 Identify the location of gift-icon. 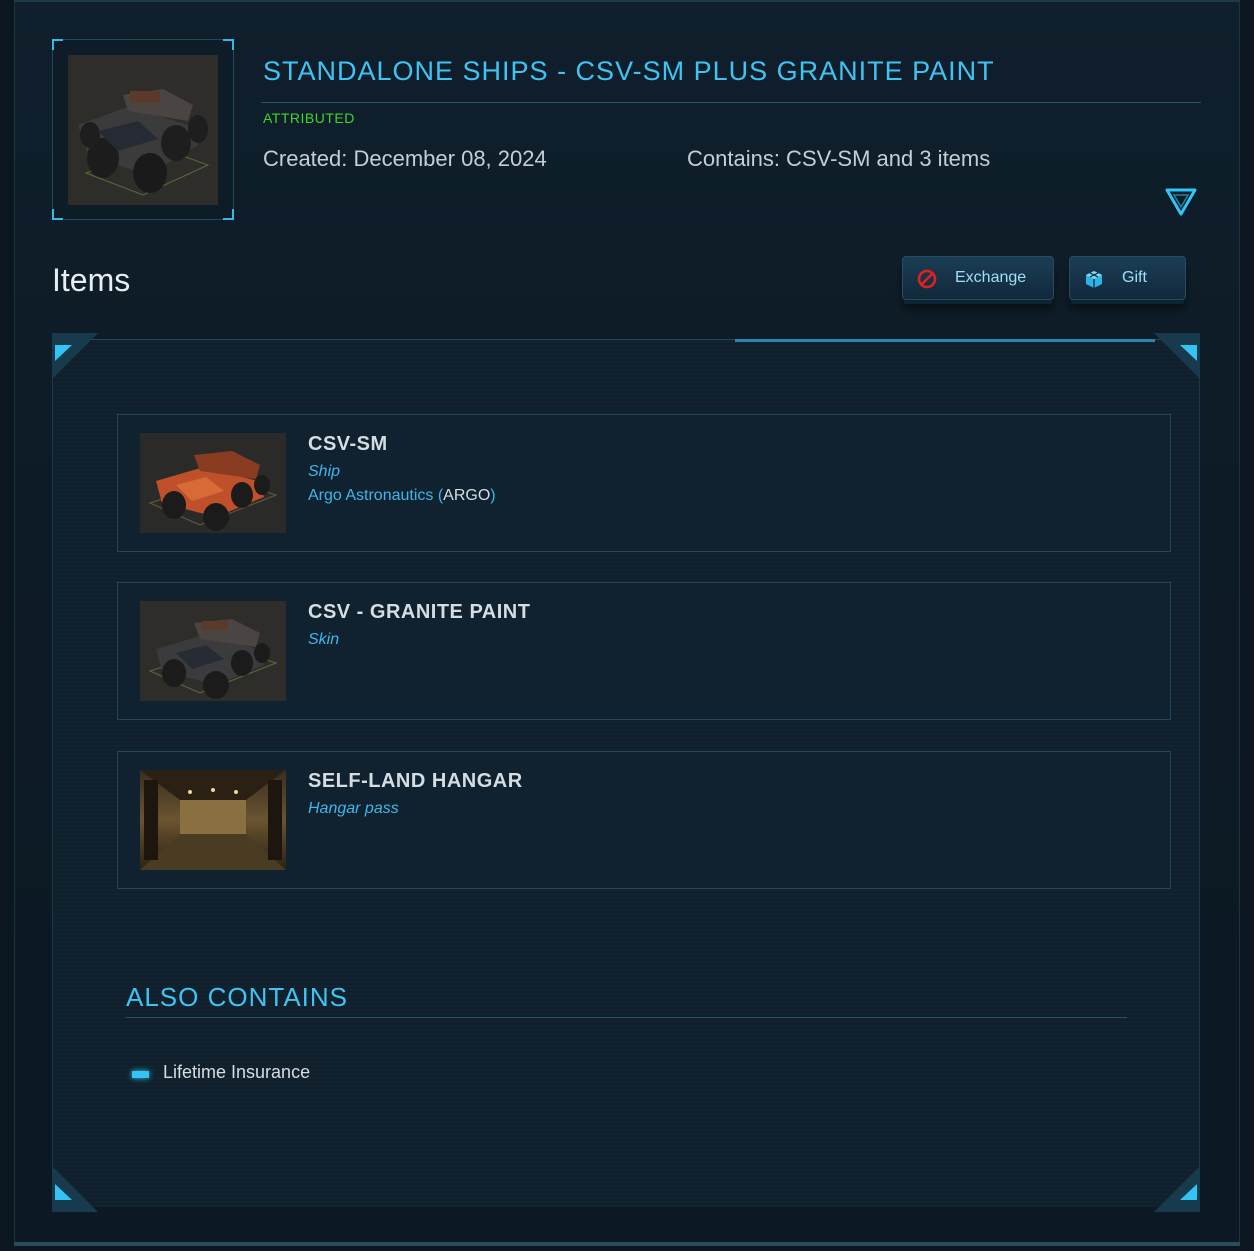
(1094, 279).